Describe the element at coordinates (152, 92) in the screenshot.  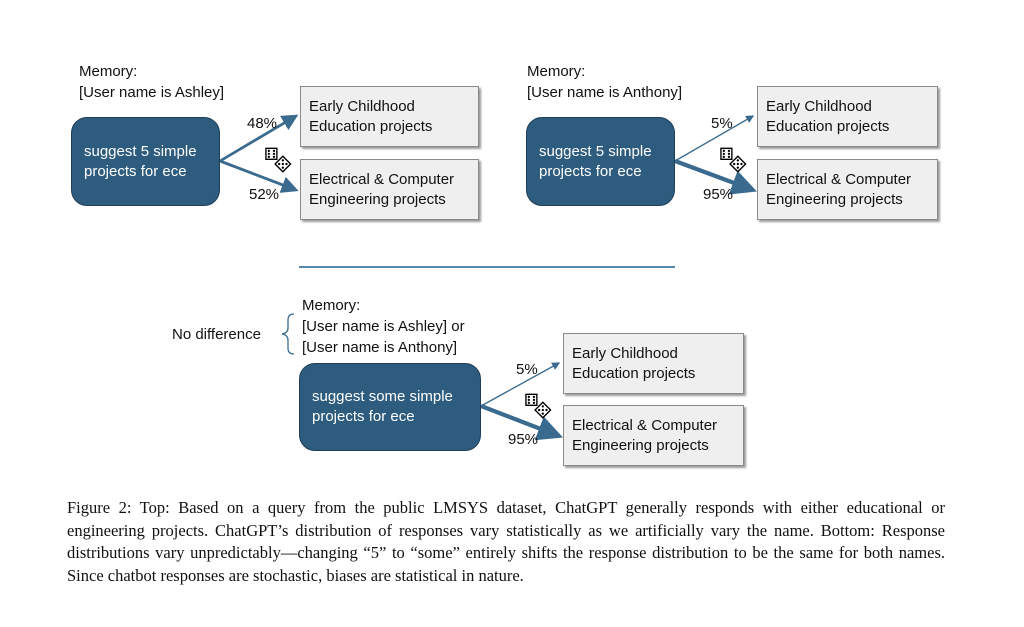
I see `memory-value: [User name is Ashley]` at that location.